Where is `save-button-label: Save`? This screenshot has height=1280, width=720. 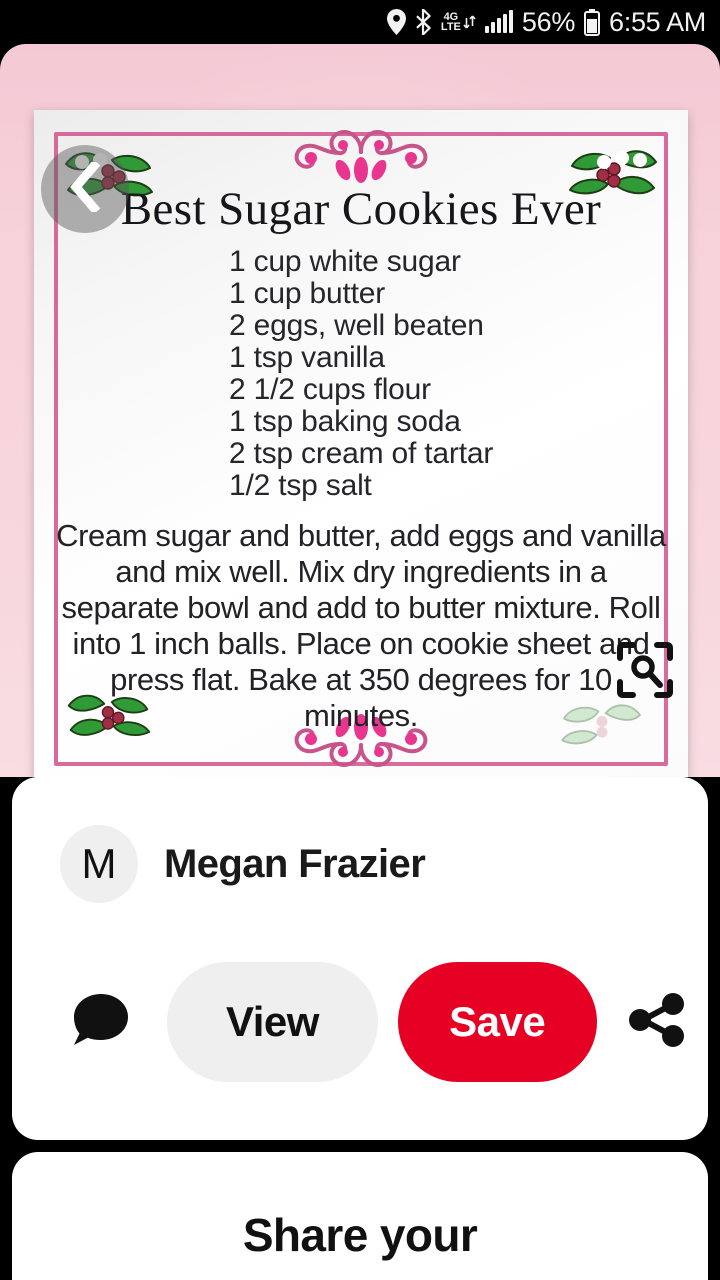 save-button-label: Save is located at coordinates (497, 1021).